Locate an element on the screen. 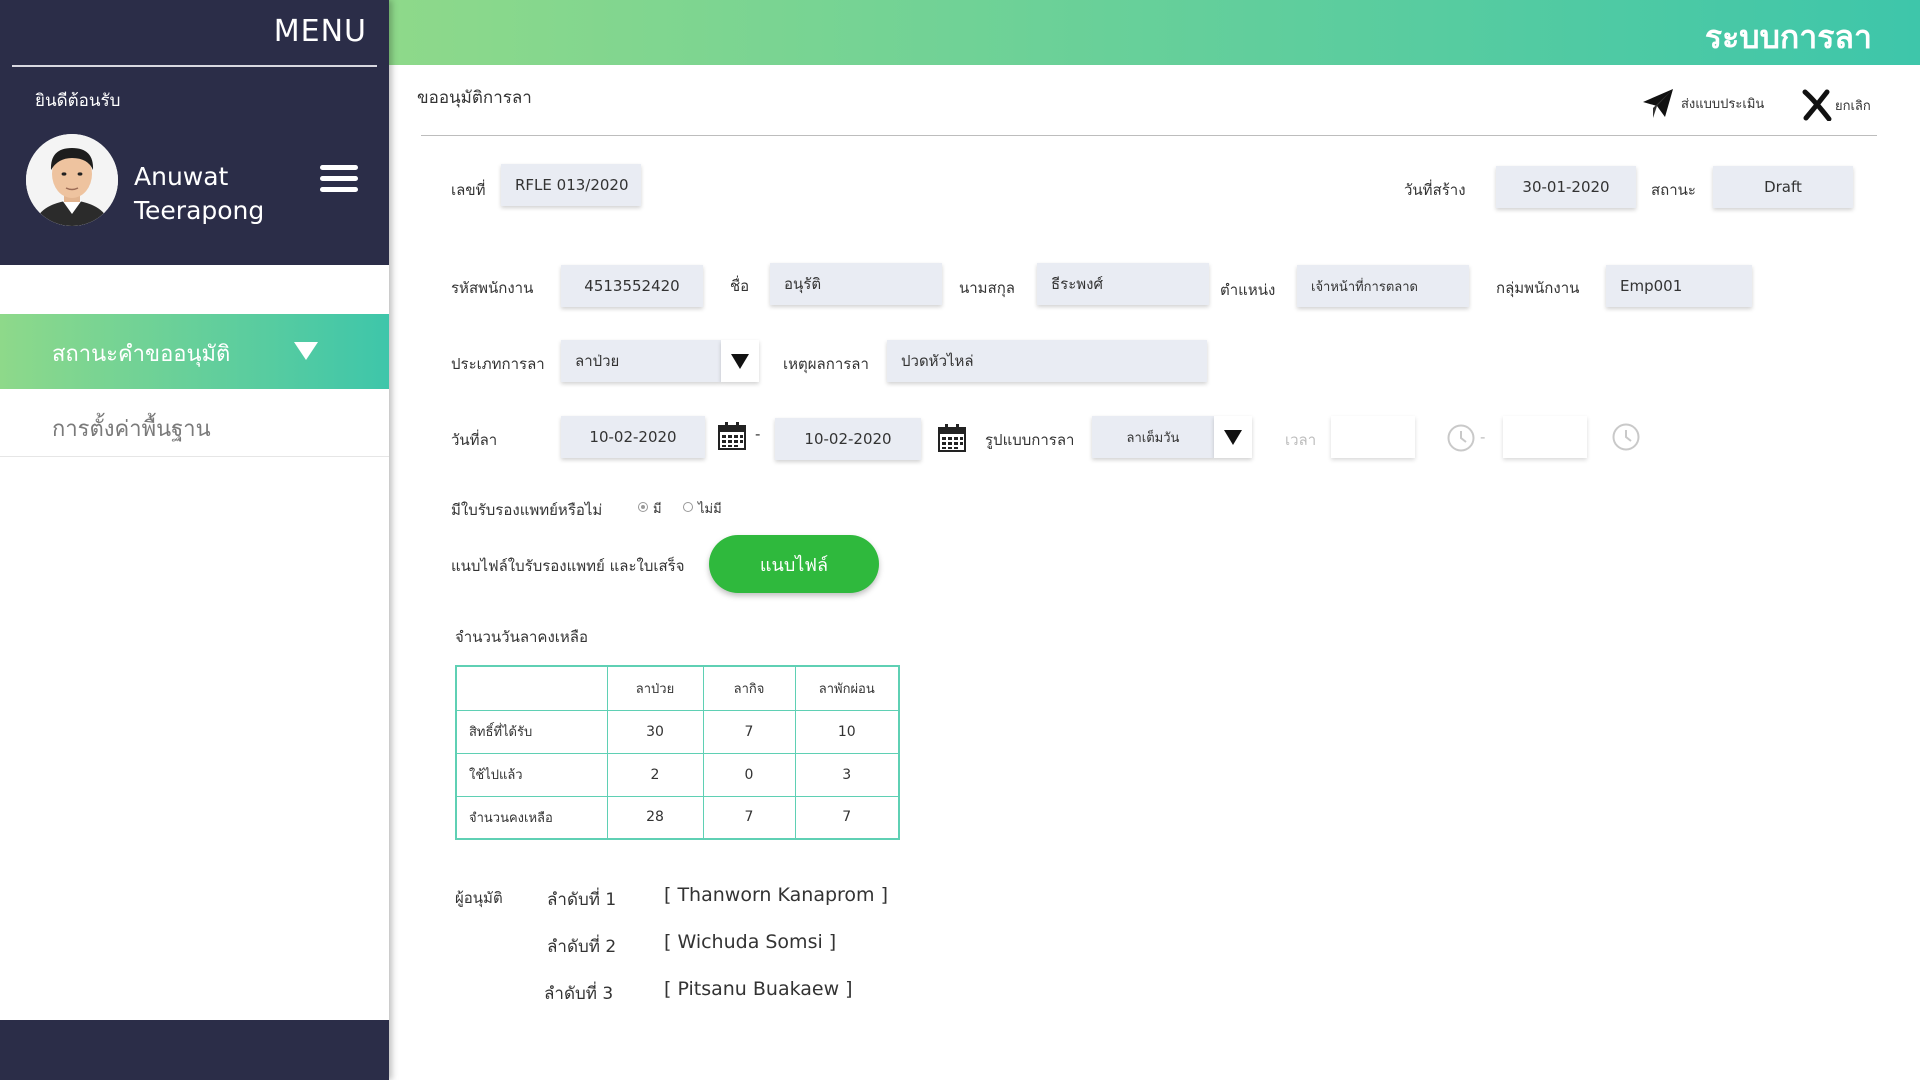  page-title: ขออนุมัติการลา is located at coordinates (474, 98).